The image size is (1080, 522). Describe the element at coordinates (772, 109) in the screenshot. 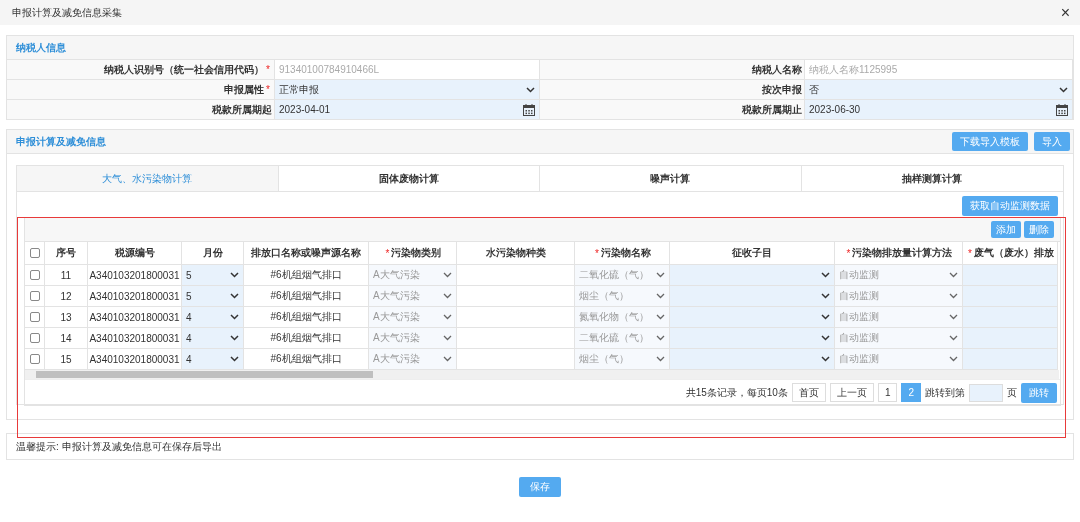

I see `field-label: 税款所属期止` at that location.